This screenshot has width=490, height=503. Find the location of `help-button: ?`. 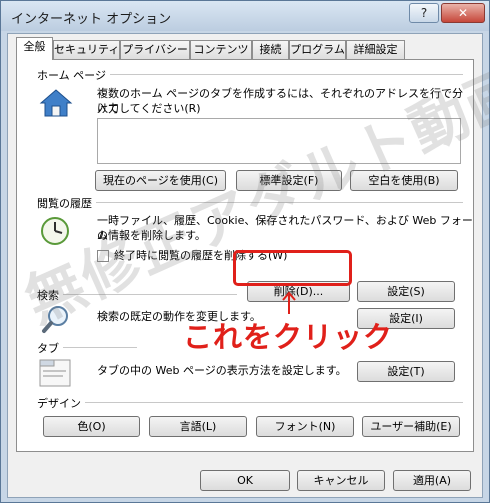

help-button: ? is located at coordinates (424, 13).